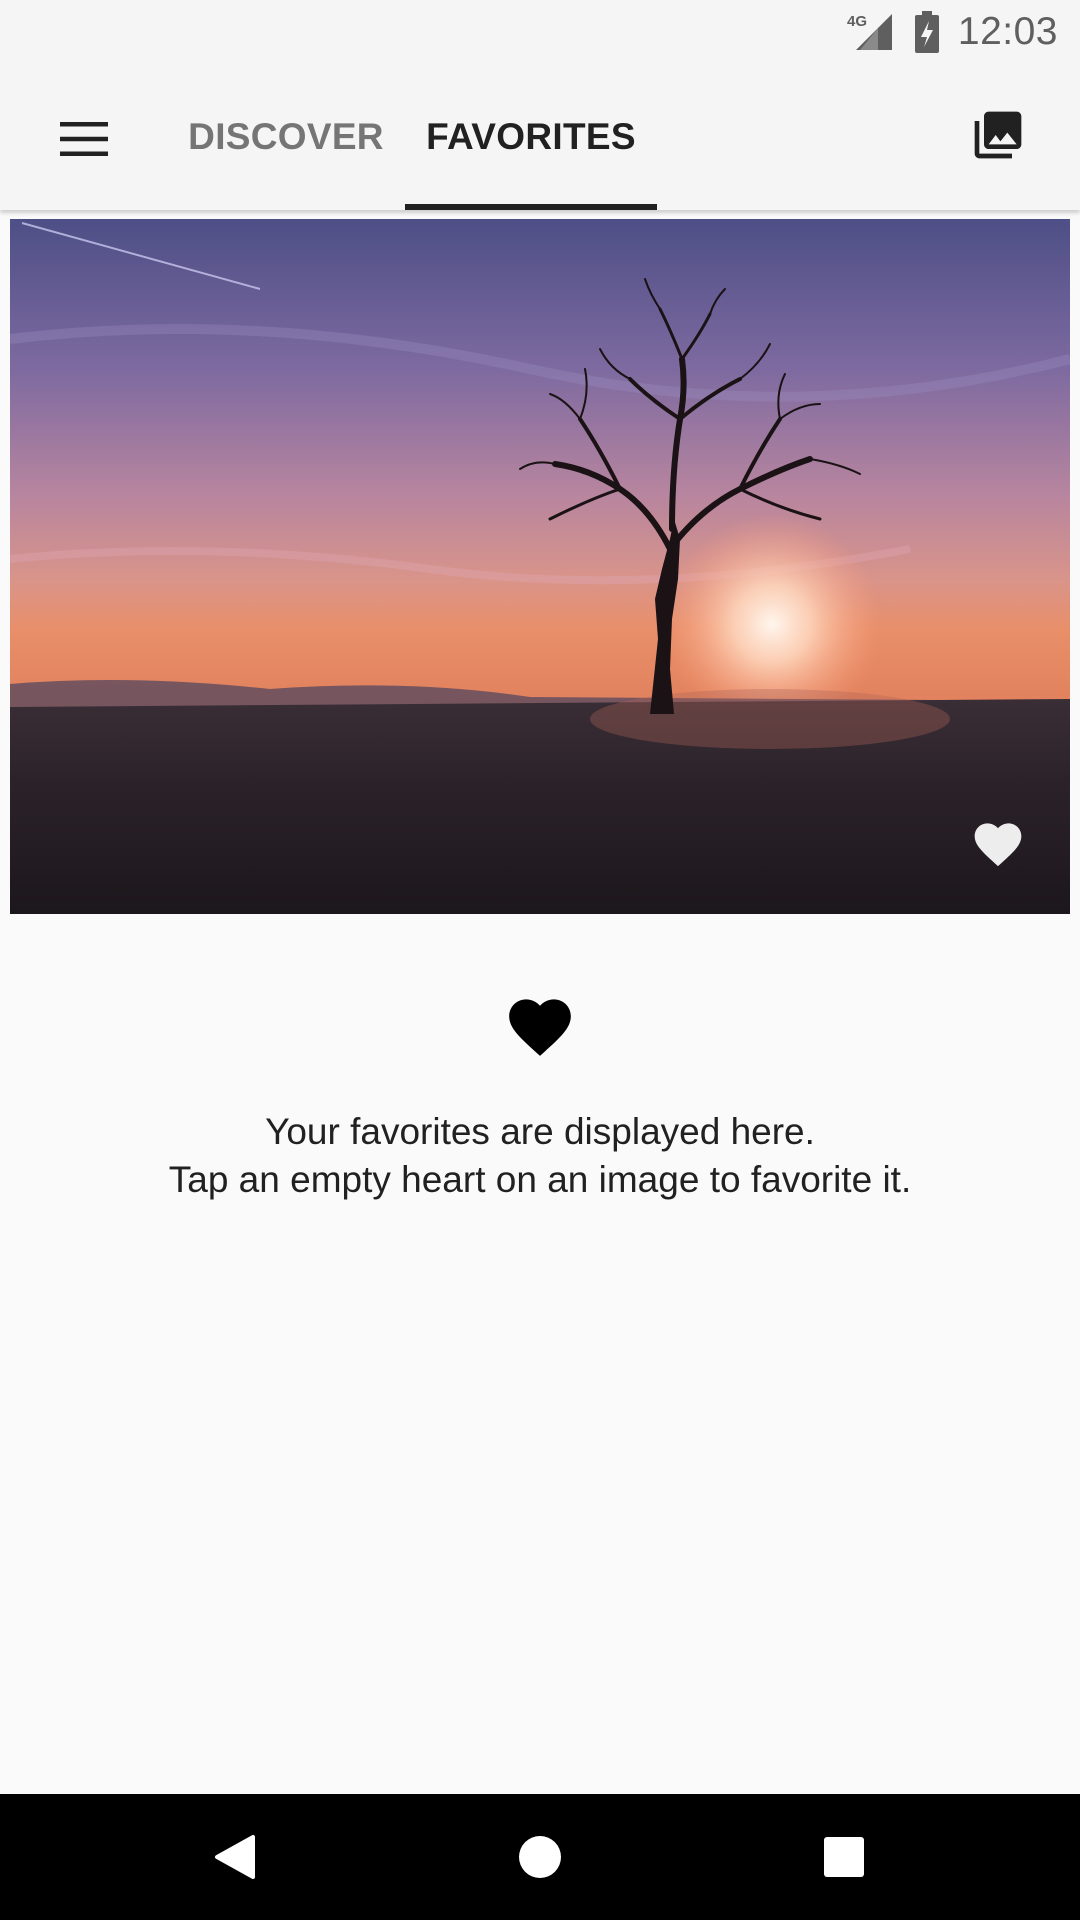 This screenshot has width=1080, height=1920. I want to click on nav-home-button, so click(540, 1857).